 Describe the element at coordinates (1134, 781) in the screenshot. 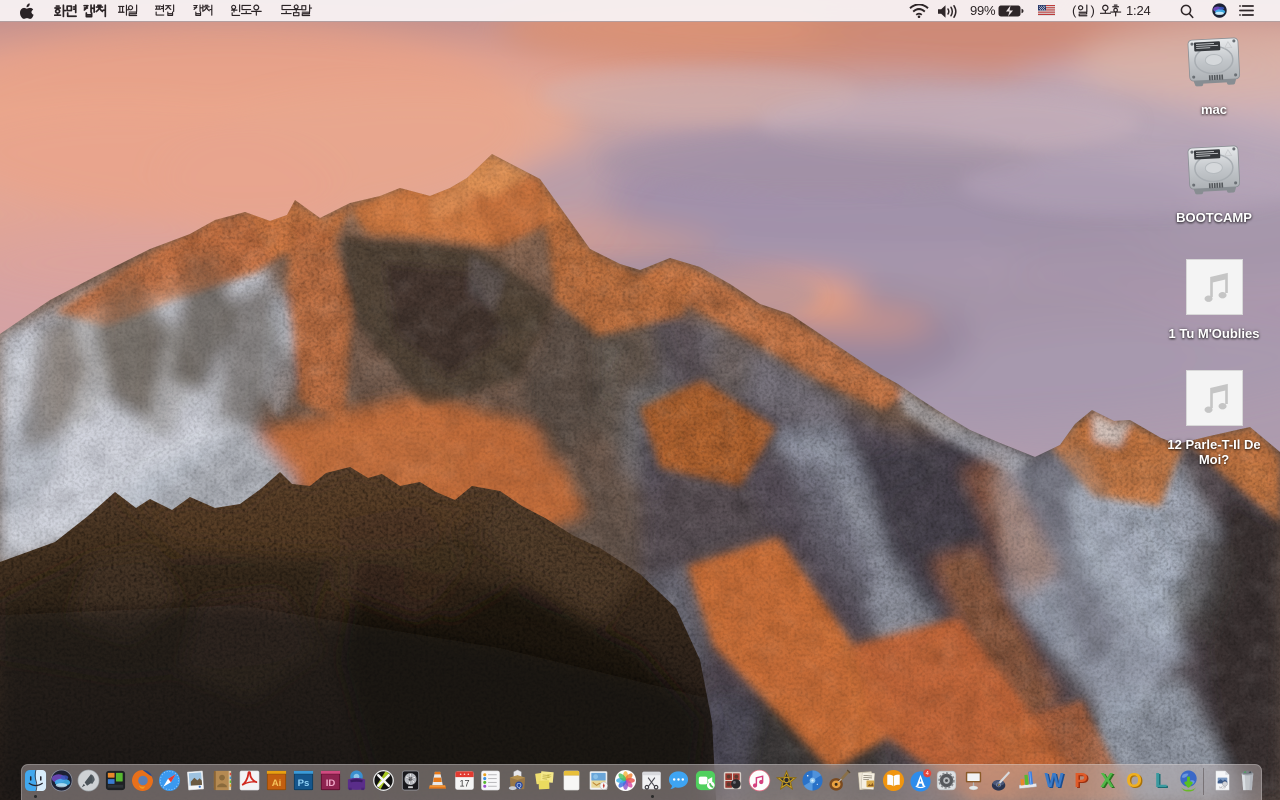

I see `svg-text: O` at that location.